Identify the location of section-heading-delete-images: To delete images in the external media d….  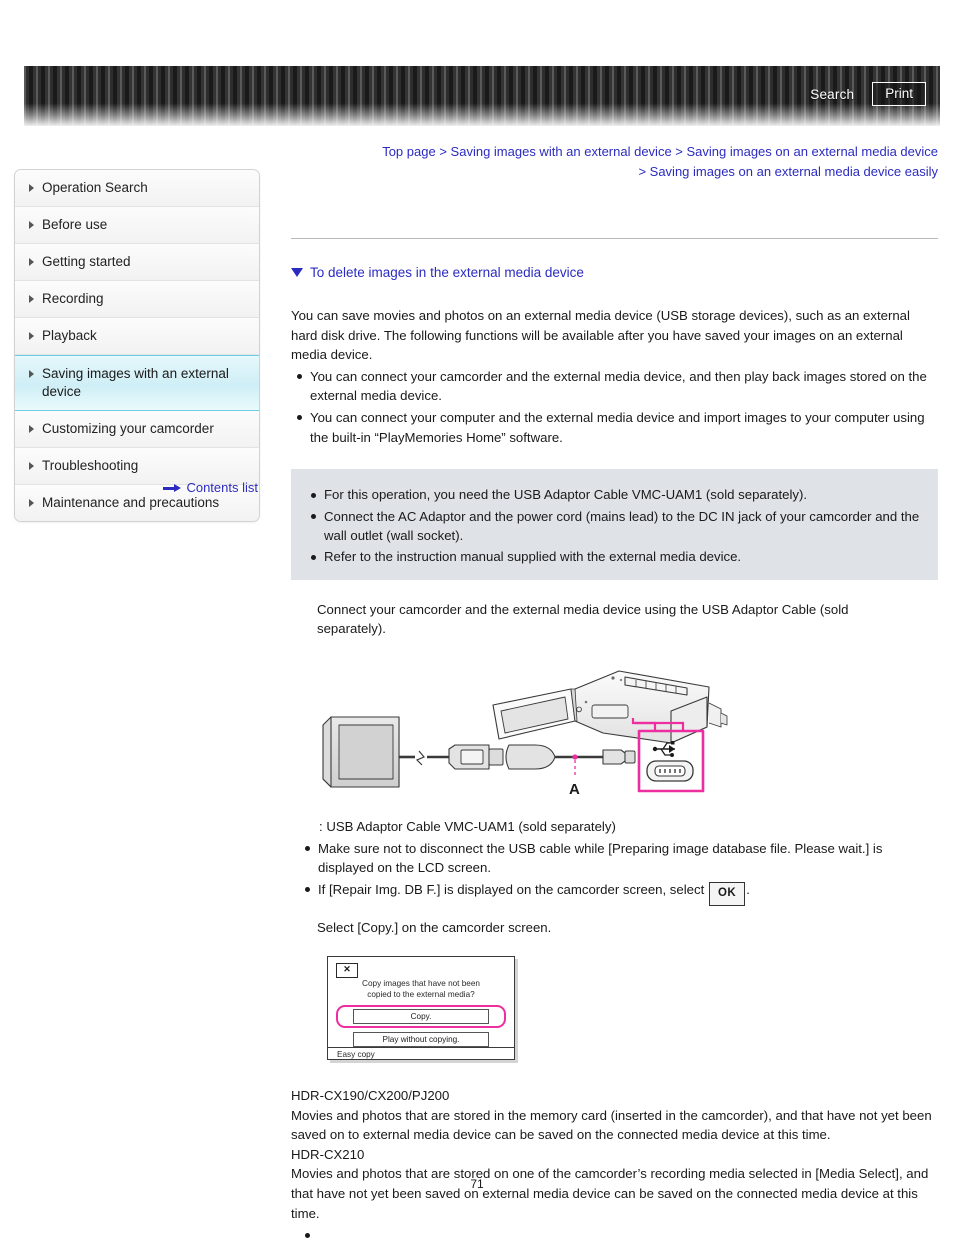
(614, 272).